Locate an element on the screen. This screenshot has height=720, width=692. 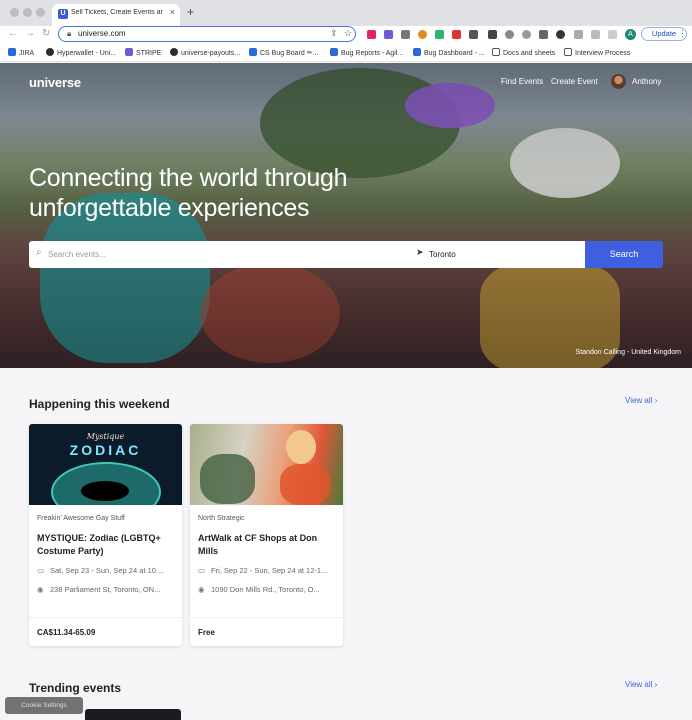
window-close-icon is located at coordinates (14, 12).